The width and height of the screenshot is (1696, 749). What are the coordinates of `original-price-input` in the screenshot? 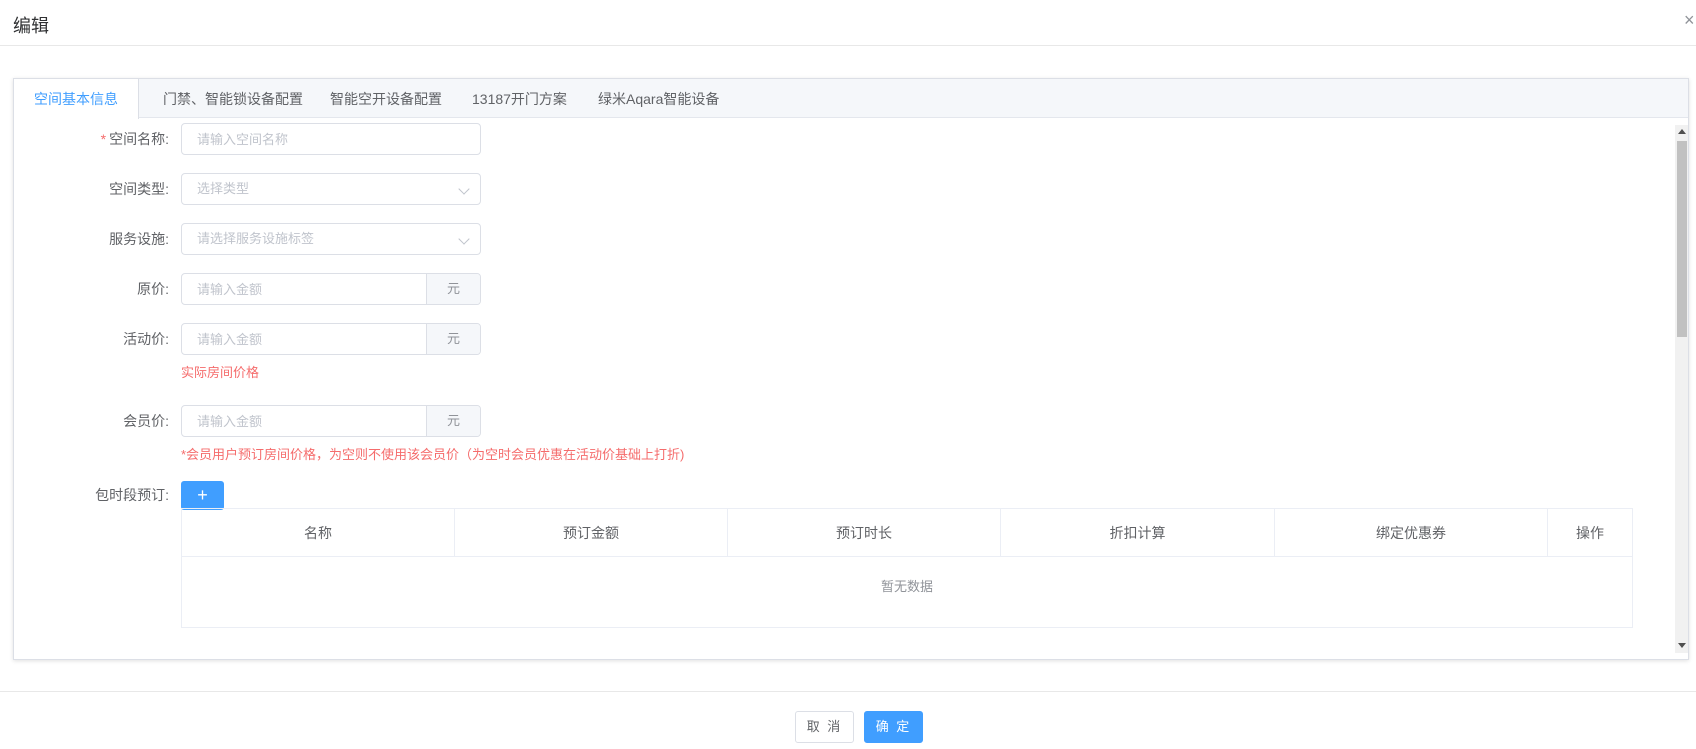 It's located at (304, 289).